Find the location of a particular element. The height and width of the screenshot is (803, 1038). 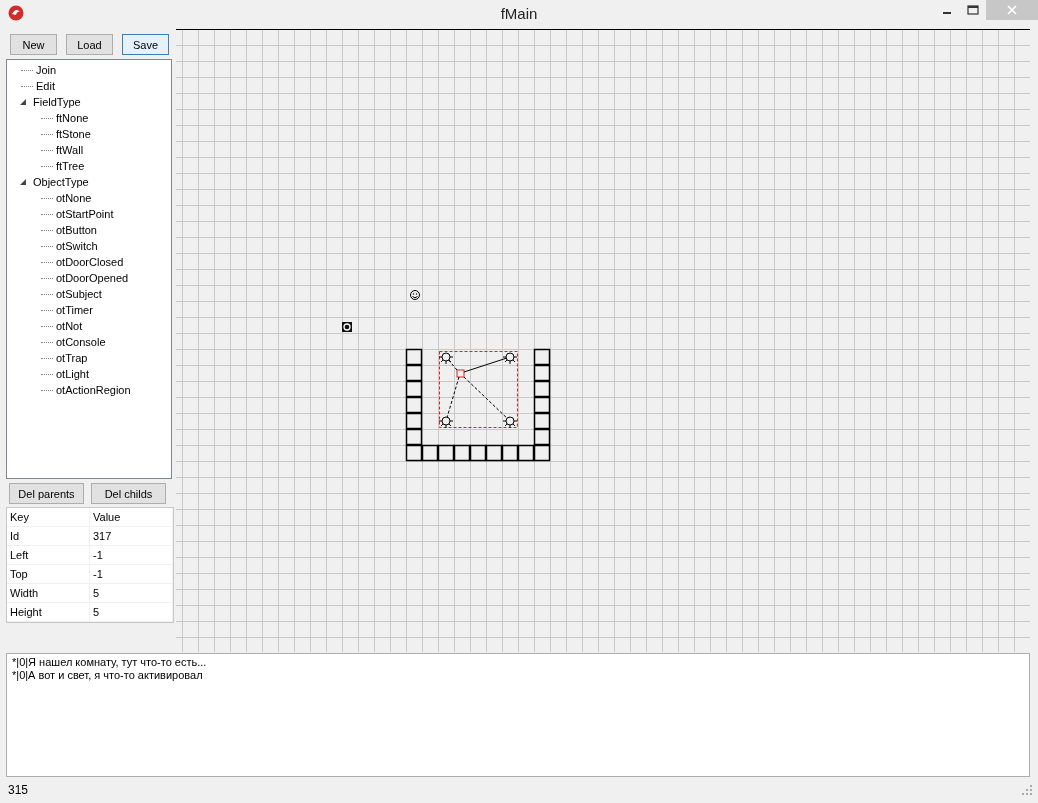

column-header: Value is located at coordinates (131, 517).